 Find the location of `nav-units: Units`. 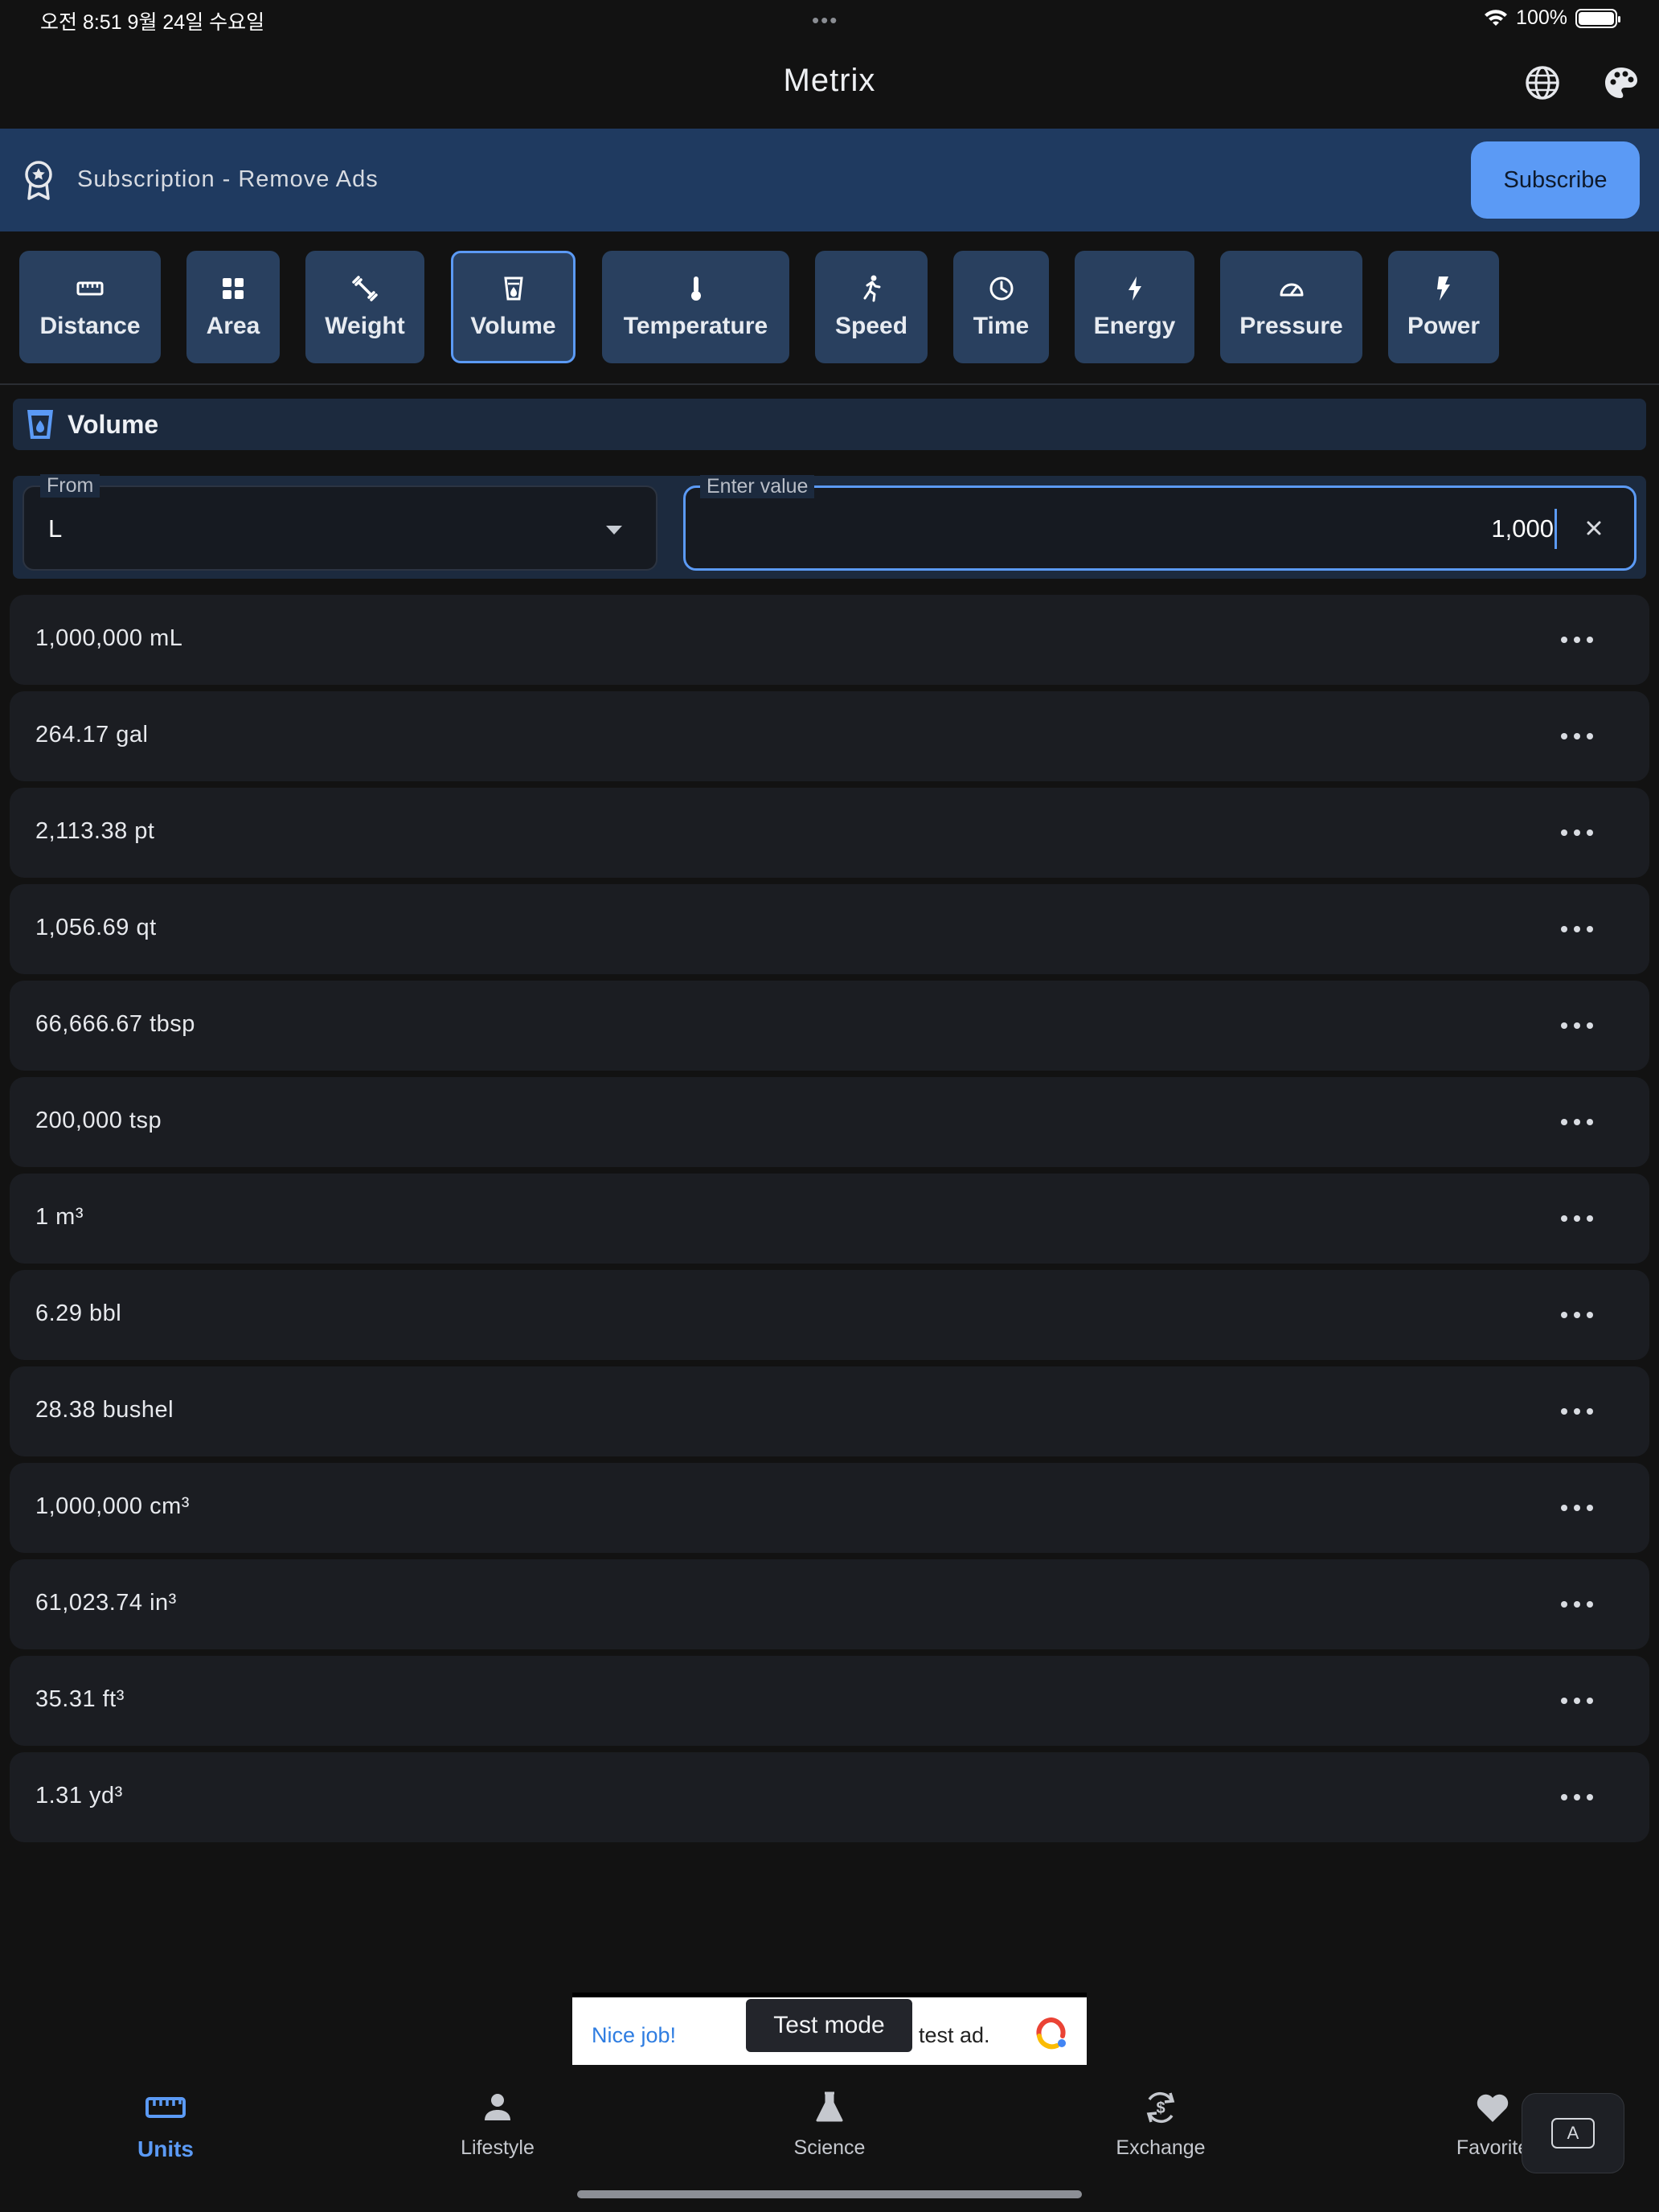

nav-units: Units is located at coordinates (165, 2124).